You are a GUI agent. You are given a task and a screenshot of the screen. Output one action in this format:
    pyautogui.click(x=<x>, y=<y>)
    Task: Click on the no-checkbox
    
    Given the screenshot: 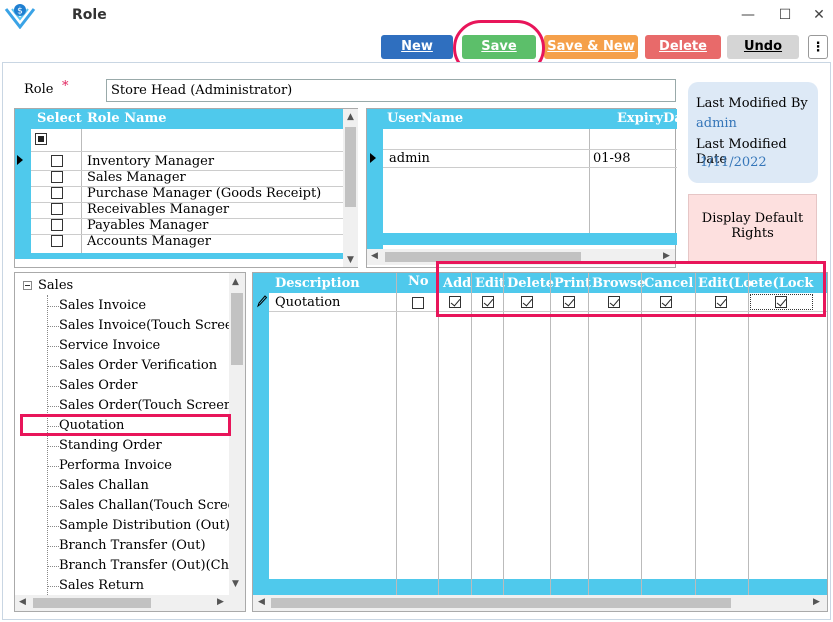 What is the action you would take?
    pyautogui.click(x=418, y=303)
    